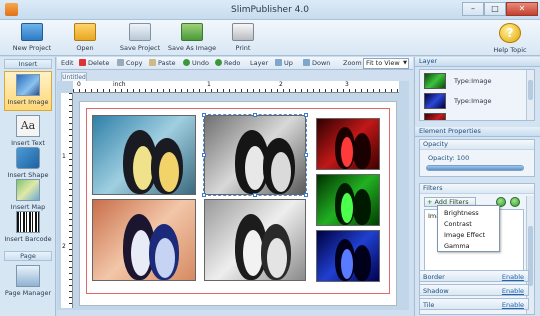 This screenshot has width=540, height=316. I want to click on save-image-icon, so click(192, 32).